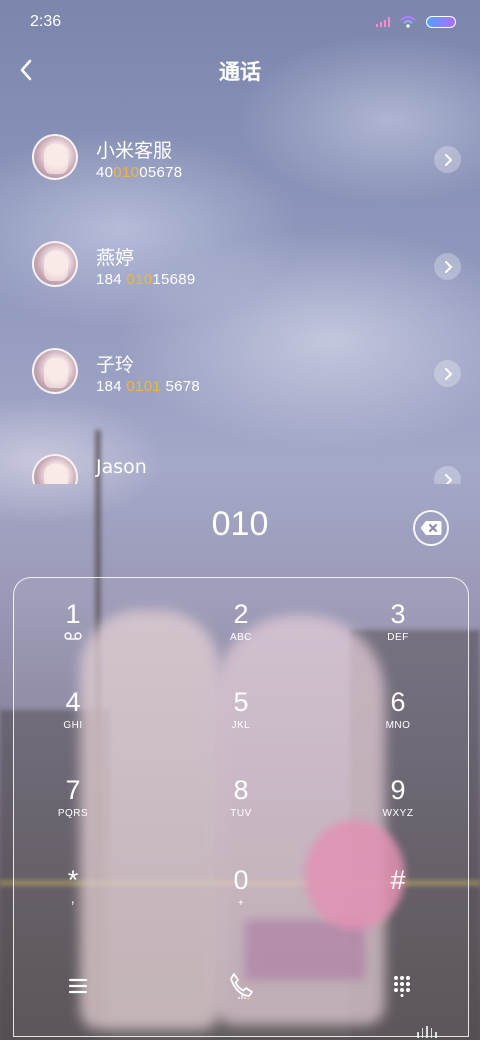  I want to click on menu-icon, so click(78, 986).